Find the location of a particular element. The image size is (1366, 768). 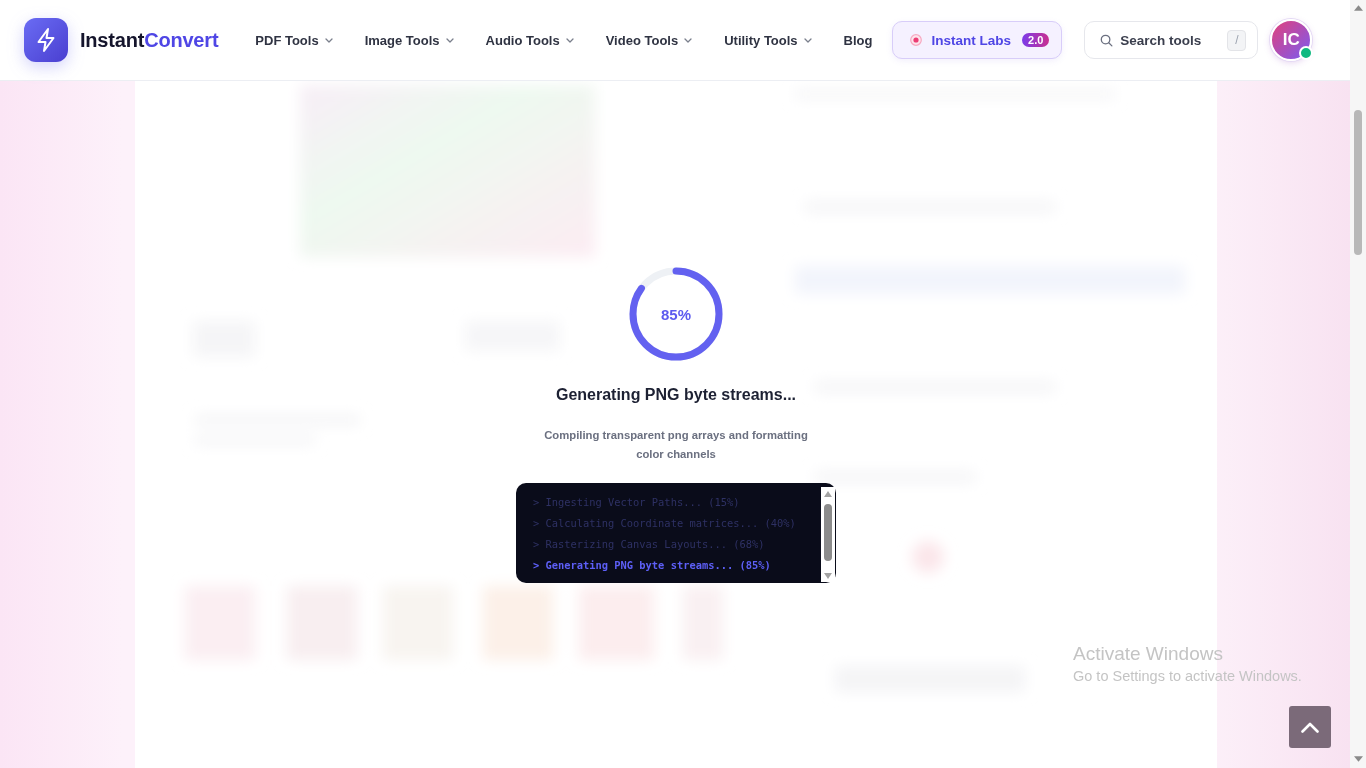

log-line: > Calculating Coordinate matrices... (40%) is located at coordinates (665, 523).